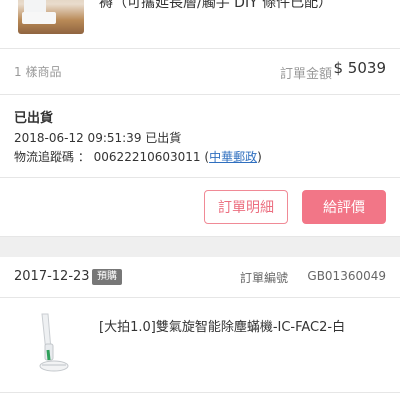  What do you see at coordinates (38, 72) in the screenshot?
I see `item-count: 1 樣商品` at bounding box center [38, 72].